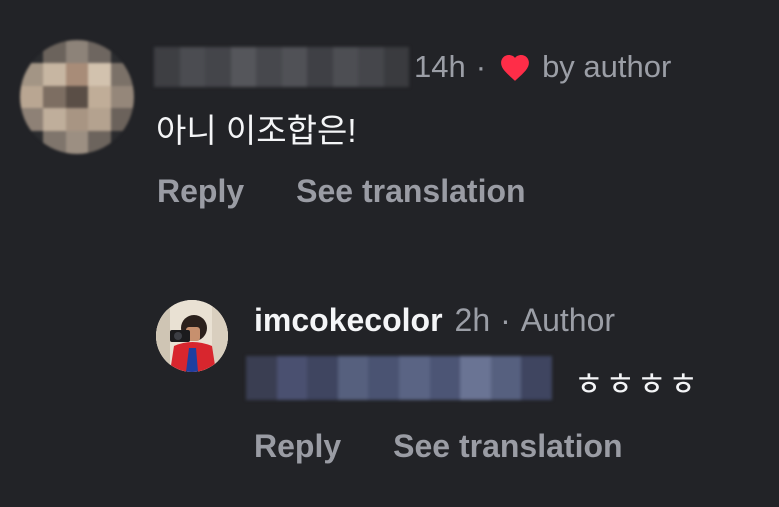 Image resolution: width=779 pixels, height=507 pixels. I want to click on avatar, so click(192, 336).